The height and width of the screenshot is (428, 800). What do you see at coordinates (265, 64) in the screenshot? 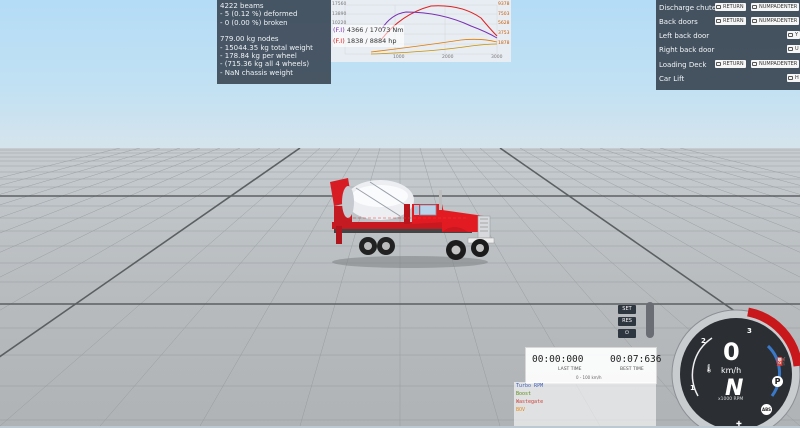
I see `all-wheels-weight: - (715.36 kg all 4 wheels)` at bounding box center [265, 64].